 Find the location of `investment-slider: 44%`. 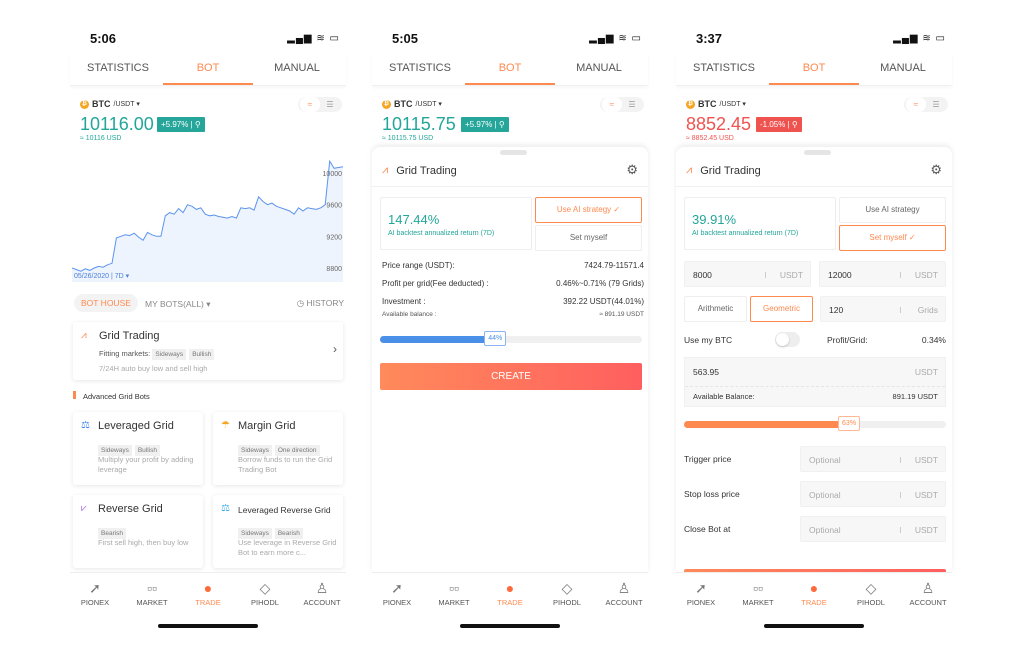

investment-slider: 44% is located at coordinates (511, 338).